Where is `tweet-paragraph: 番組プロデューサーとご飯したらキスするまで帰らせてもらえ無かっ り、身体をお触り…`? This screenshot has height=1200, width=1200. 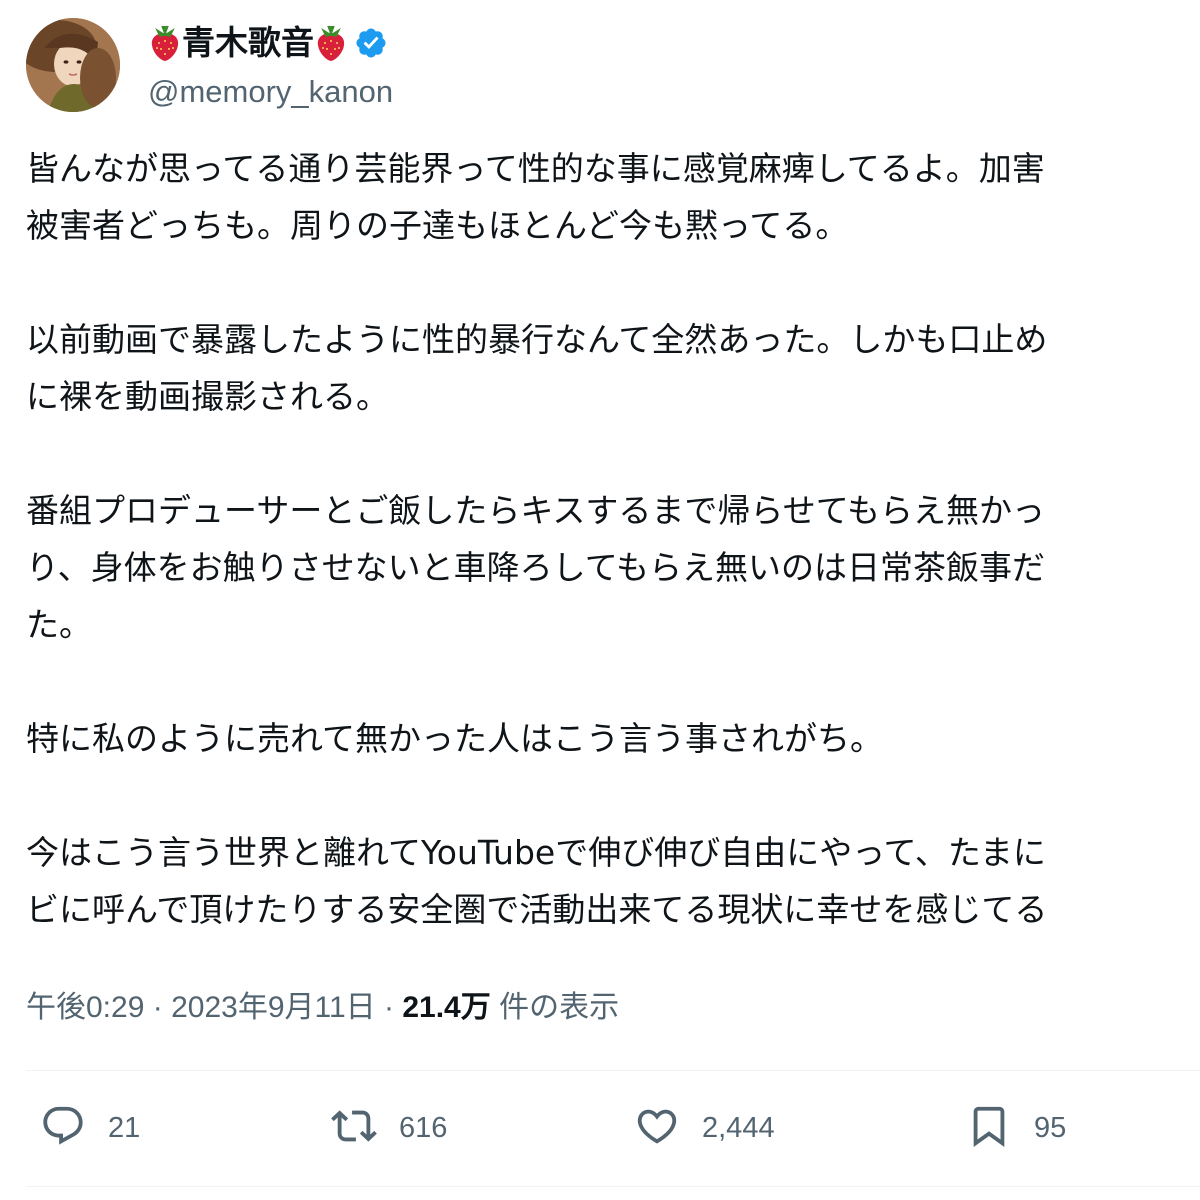 tweet-paragraph: 番組プロデューサーとご飯したらキスするまで帰らせてもらえ無かっ り、身体をお触り… is located at coordinates (613, 567).